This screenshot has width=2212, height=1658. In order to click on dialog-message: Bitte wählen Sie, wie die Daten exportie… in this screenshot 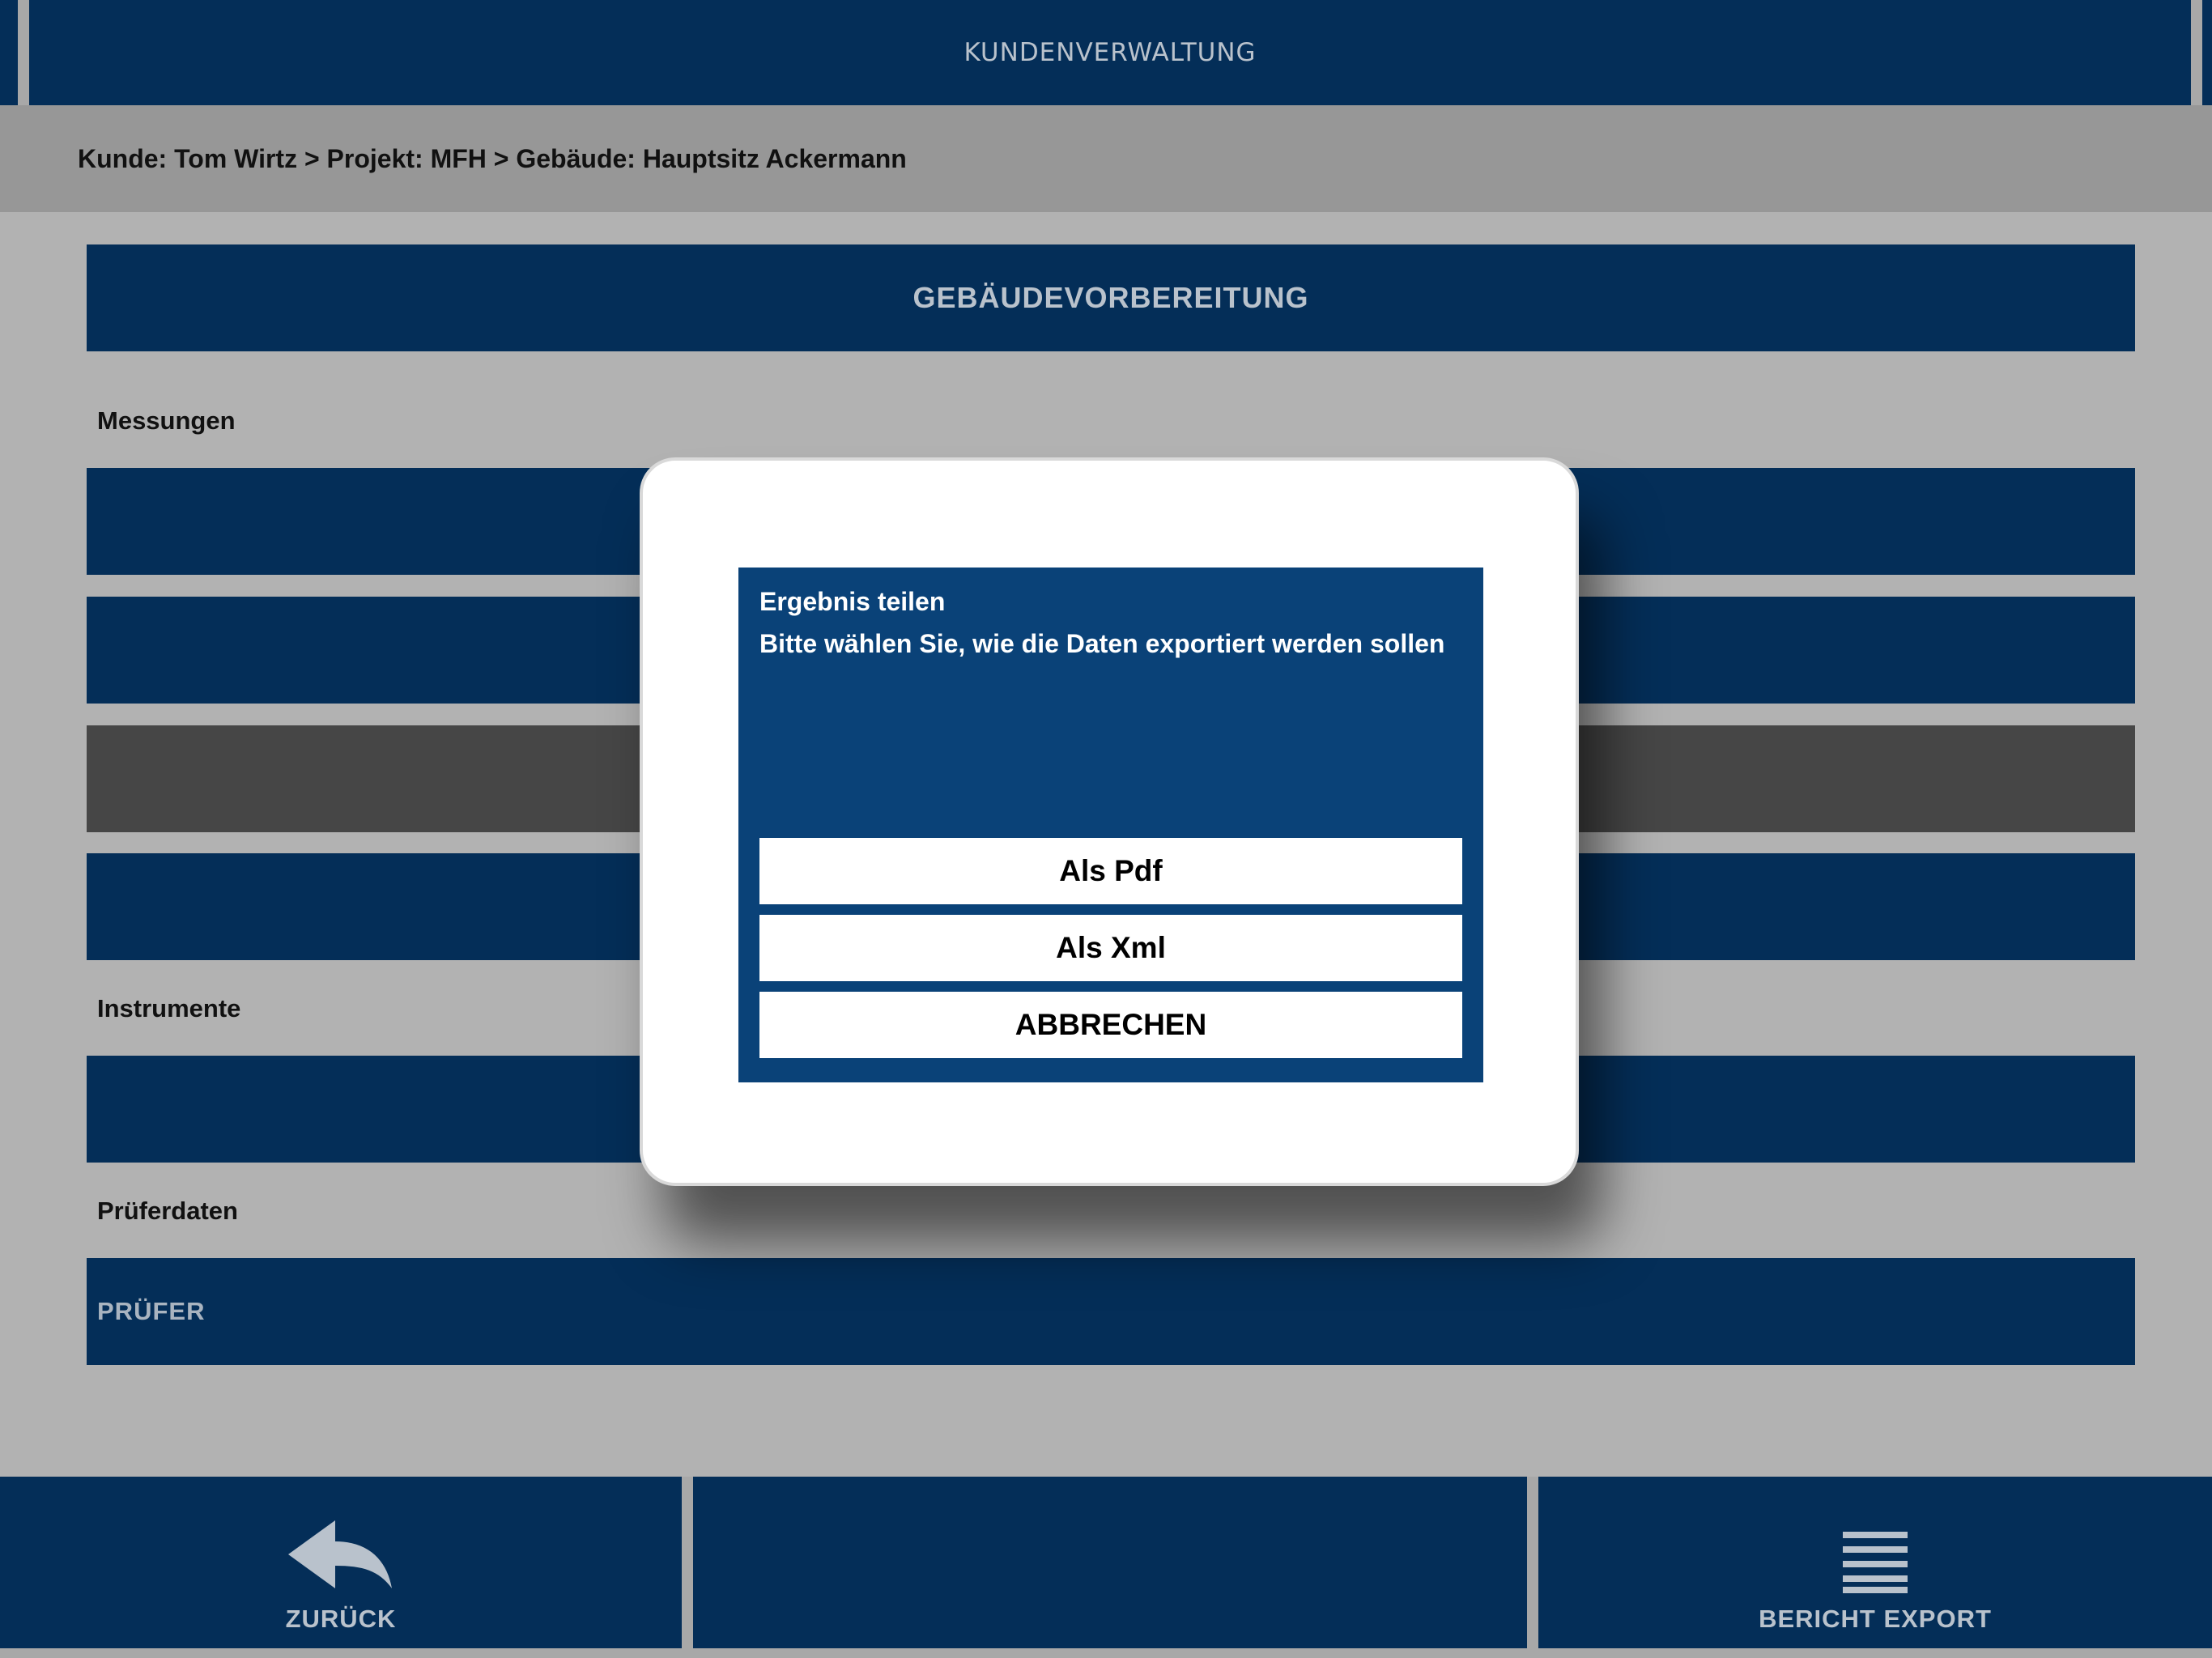, I will do `click(1102, 643)`.